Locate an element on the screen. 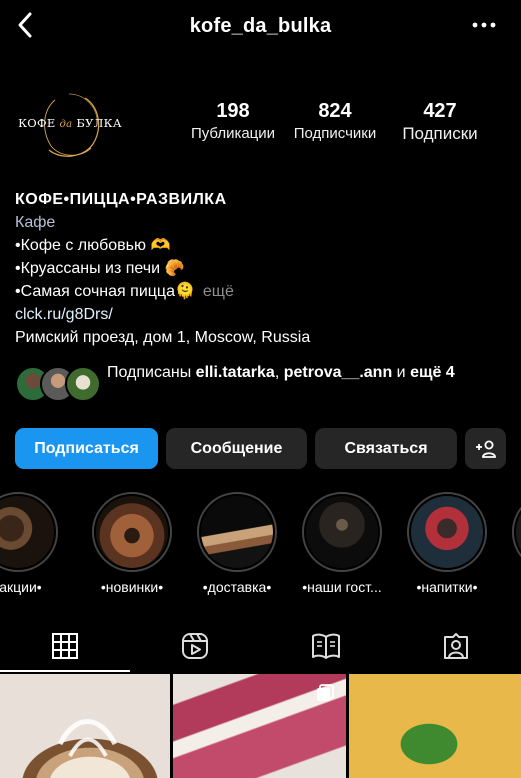  highlight-label: •новинки• is located at coordinates (132, 587).